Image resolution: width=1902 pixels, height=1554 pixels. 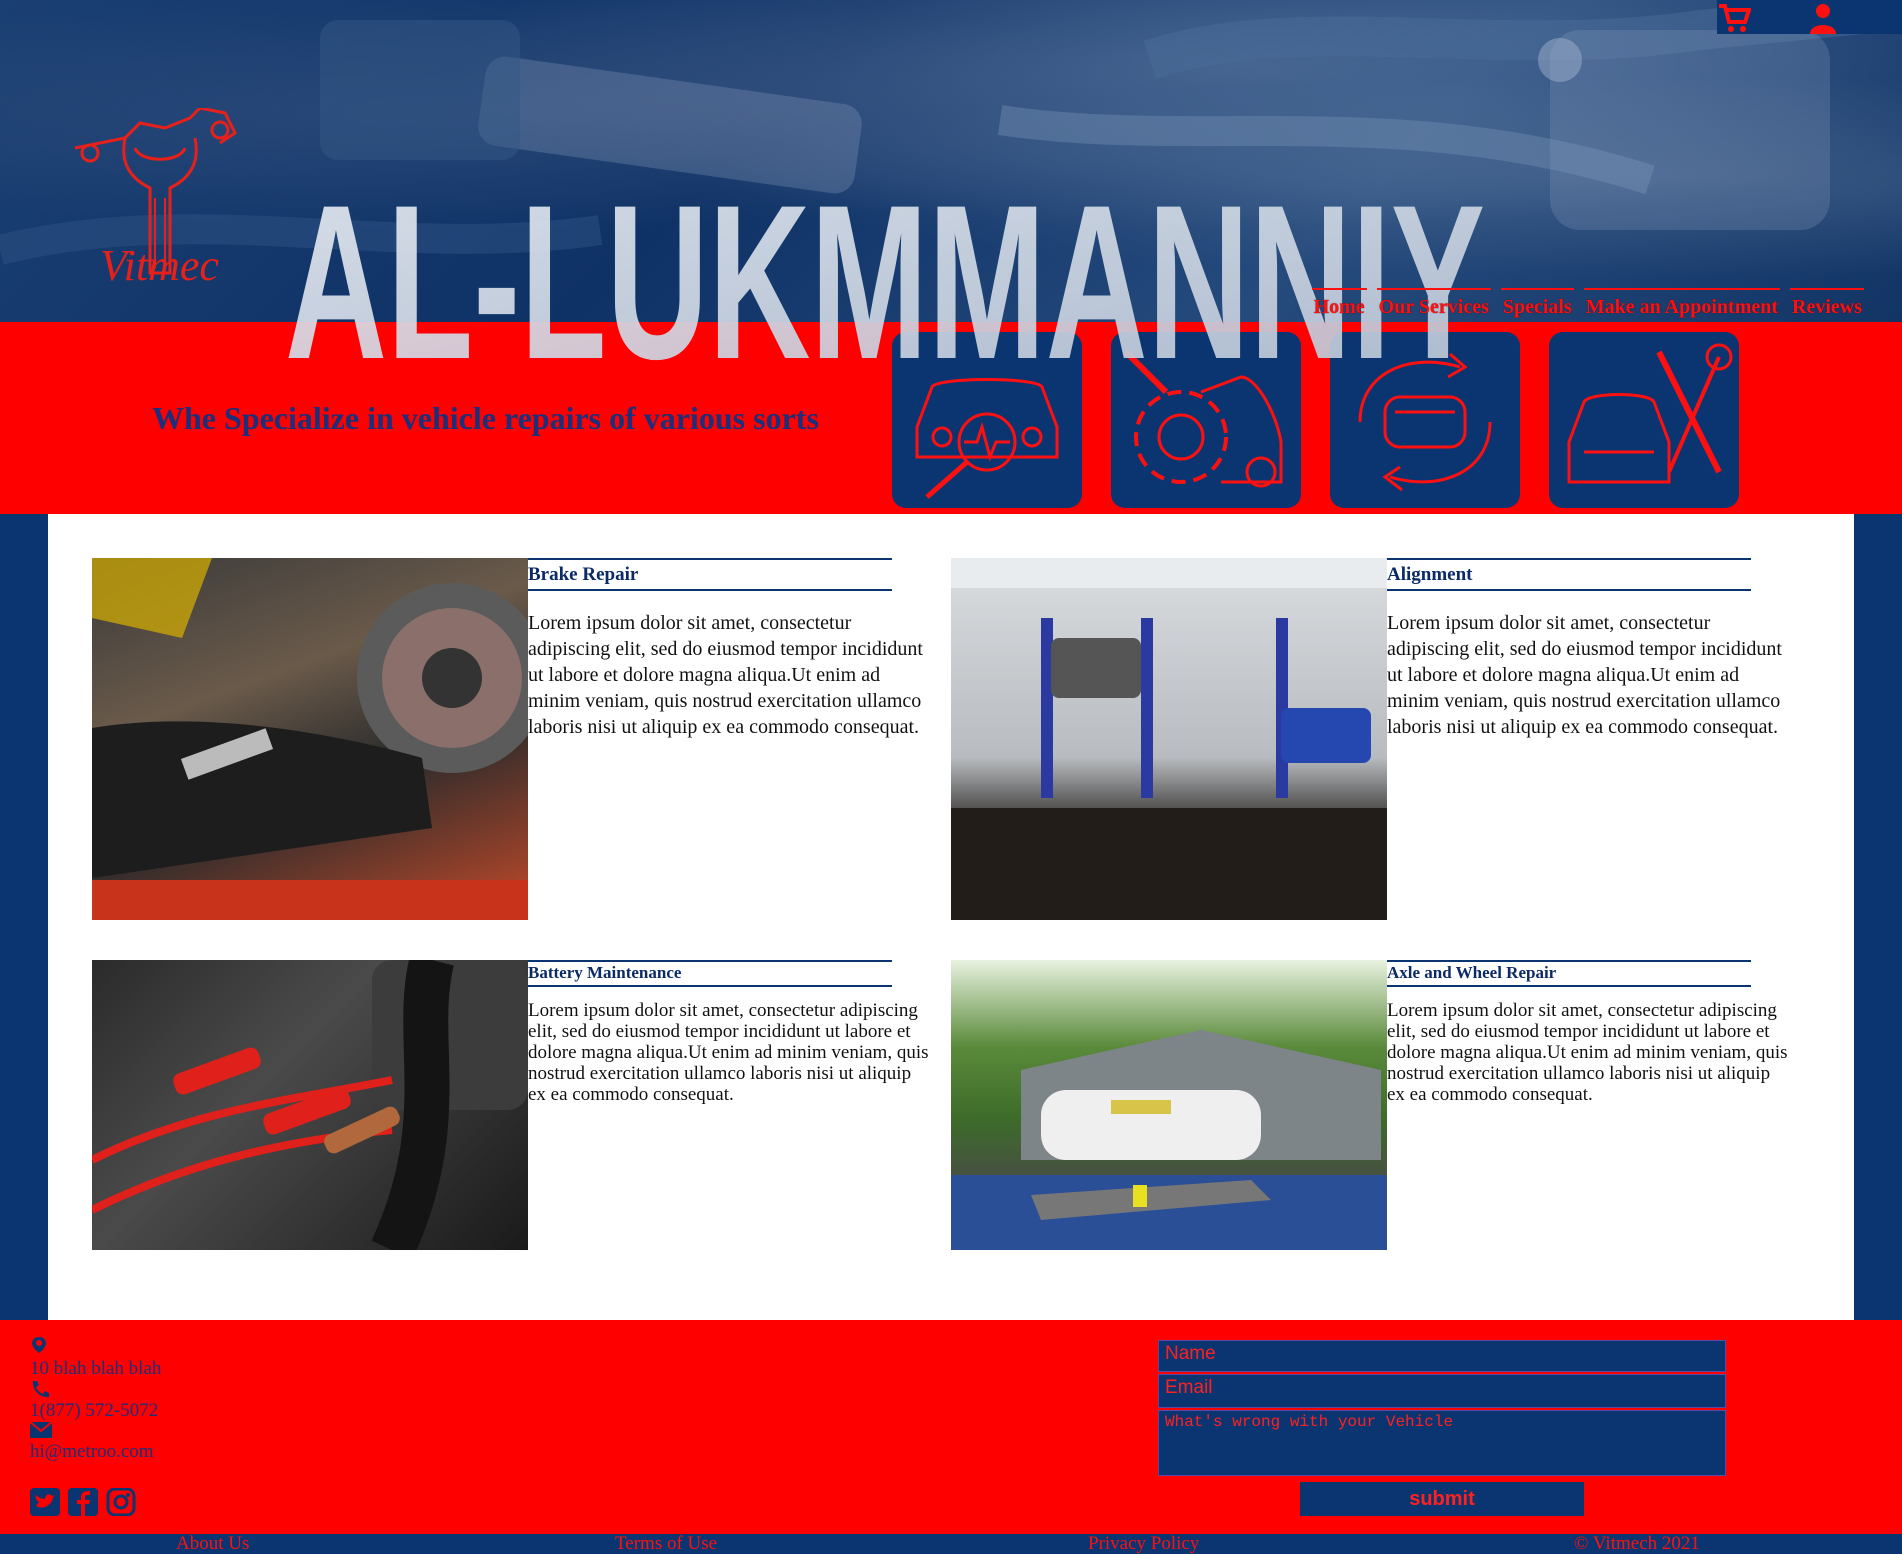 I want to click on nav-home: Home, so click(x=1339, y=303).